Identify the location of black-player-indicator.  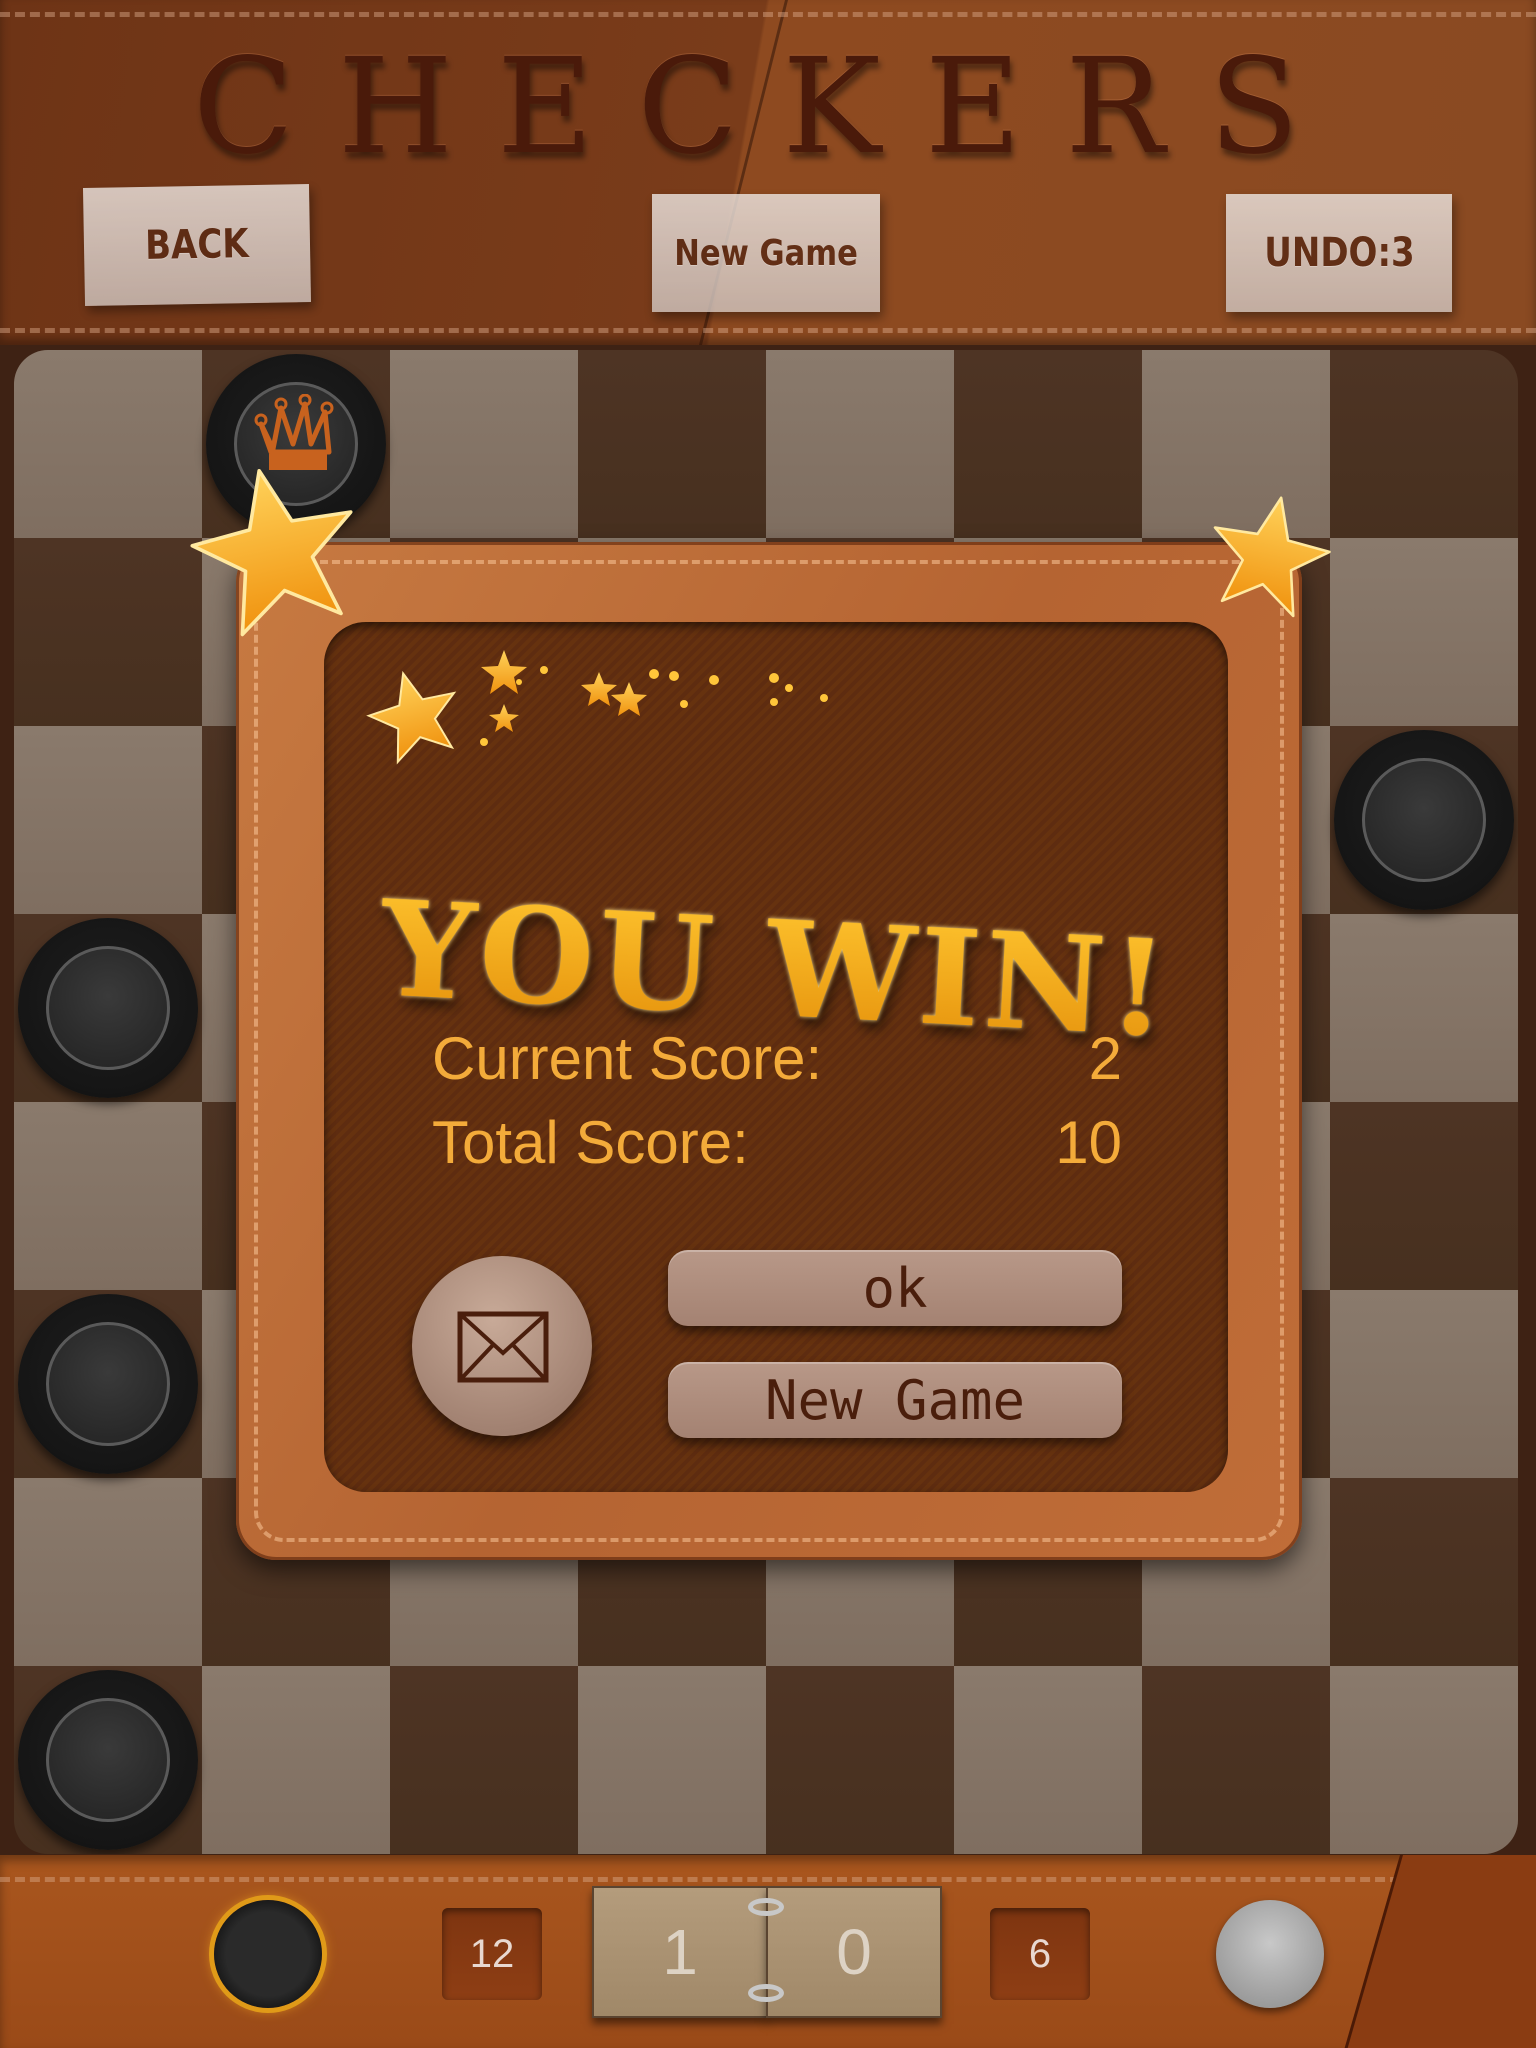
(268, 1954).